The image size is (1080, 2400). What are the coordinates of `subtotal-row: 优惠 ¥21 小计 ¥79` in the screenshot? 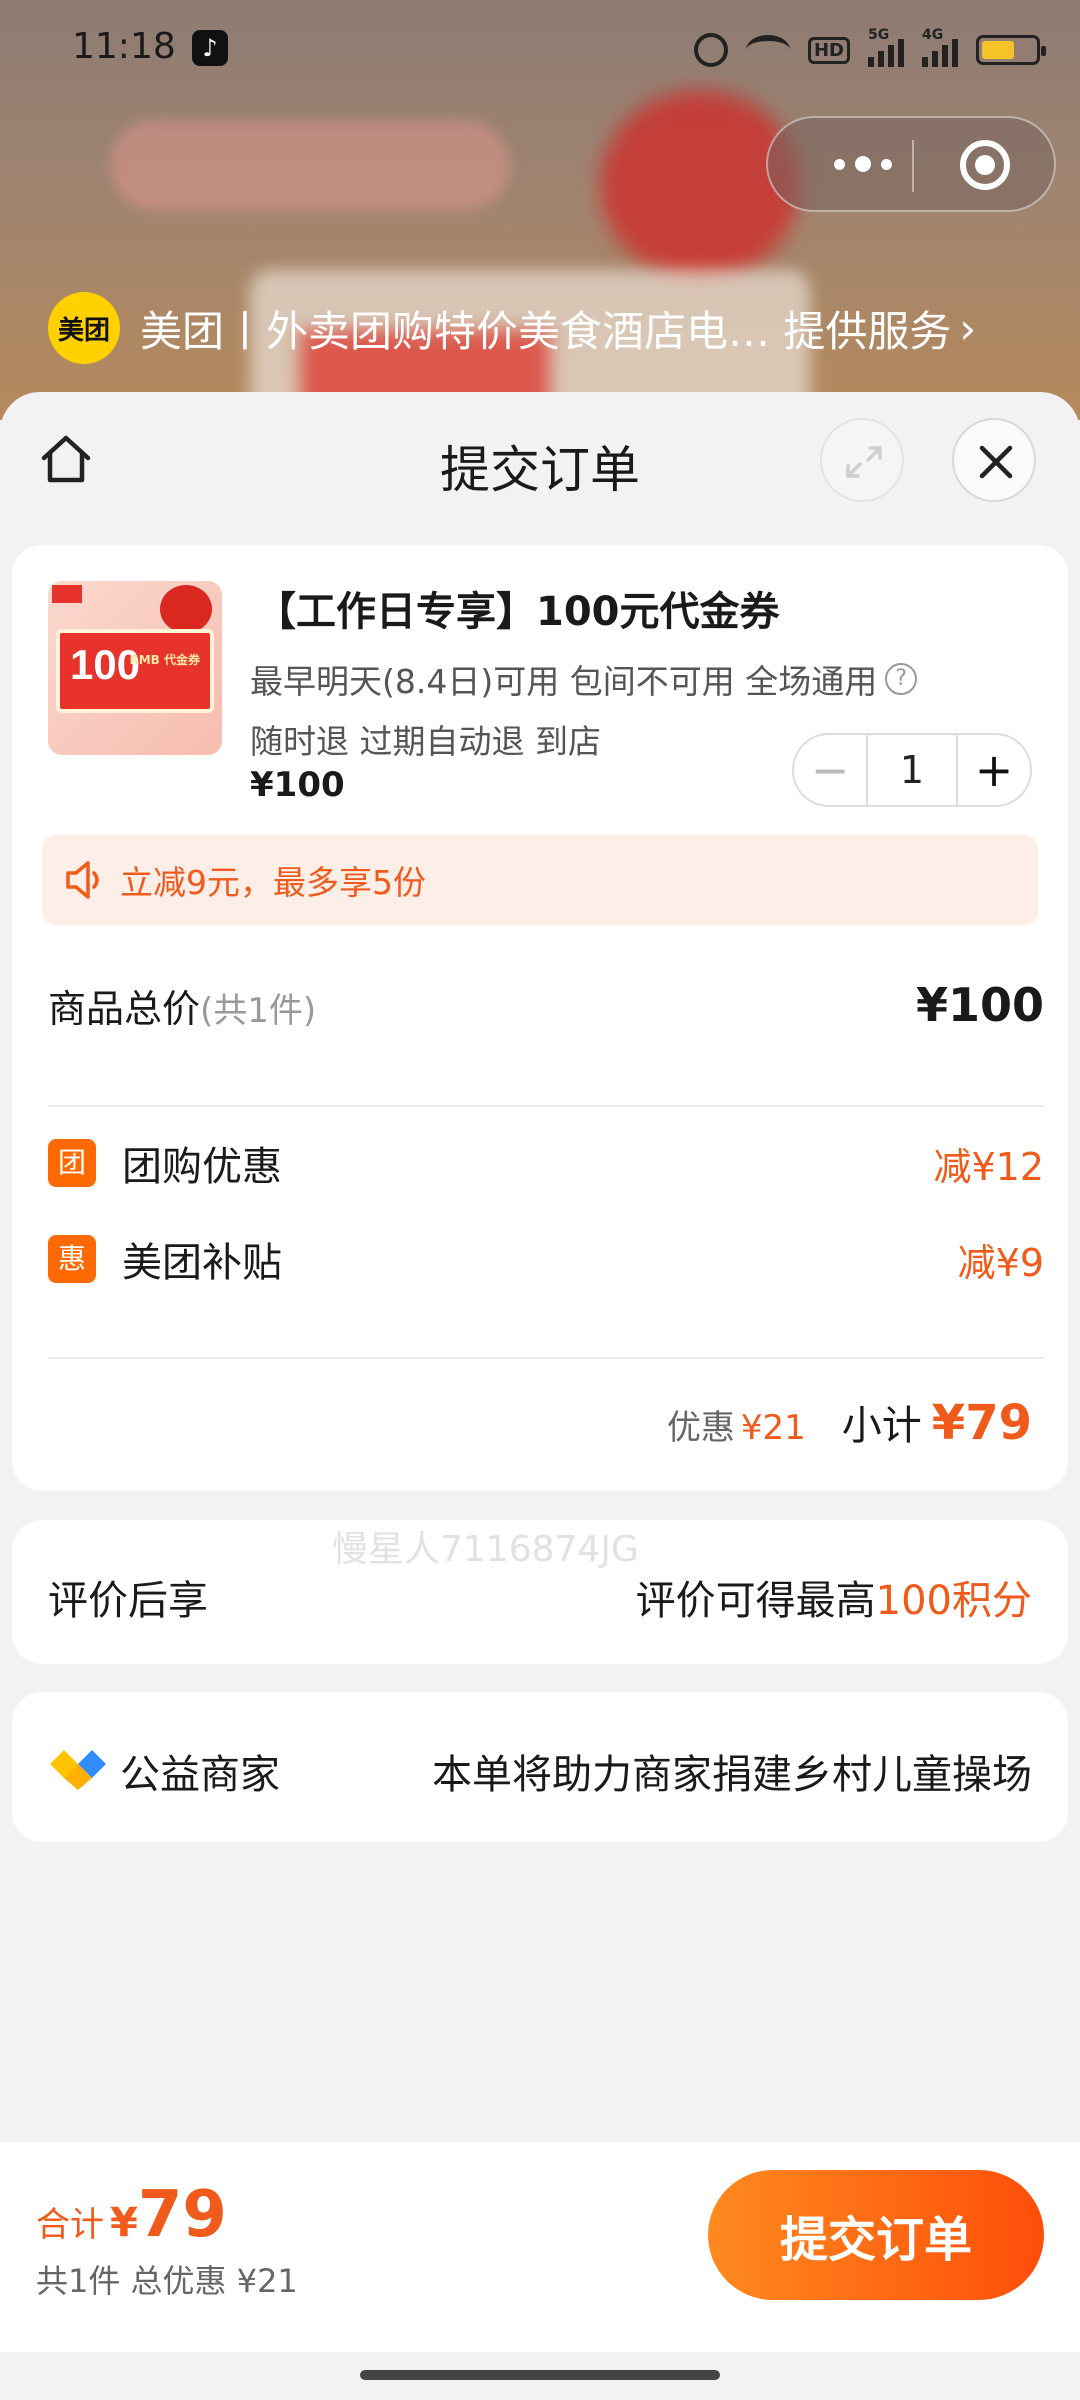 It's located at (849, 1422).